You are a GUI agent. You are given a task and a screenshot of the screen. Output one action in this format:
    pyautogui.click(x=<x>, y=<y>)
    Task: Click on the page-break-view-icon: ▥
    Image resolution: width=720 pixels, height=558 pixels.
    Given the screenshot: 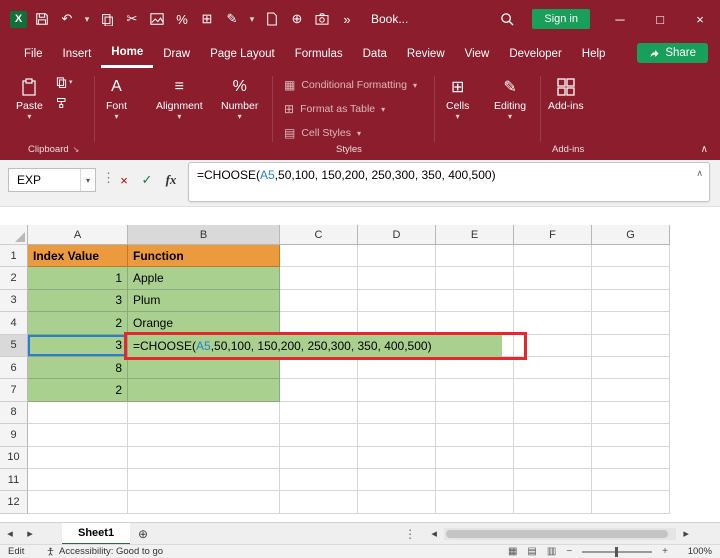 What is the action you would take?
    pyautogui.click(x=551, y=551)
    